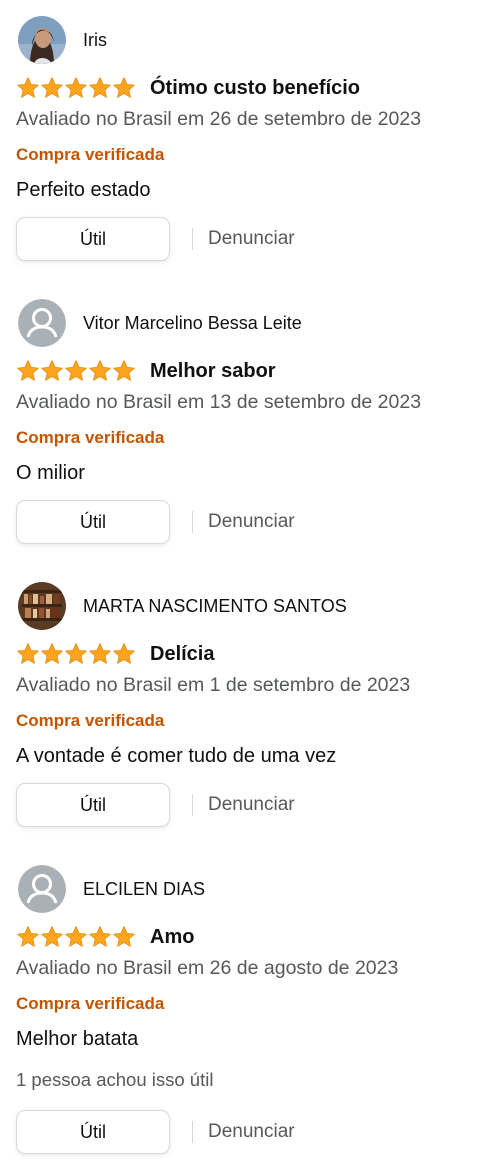  Describe the element at coordinates (83, 190) in the screenshot. I see `review-text: Perfeito estado` at that location.